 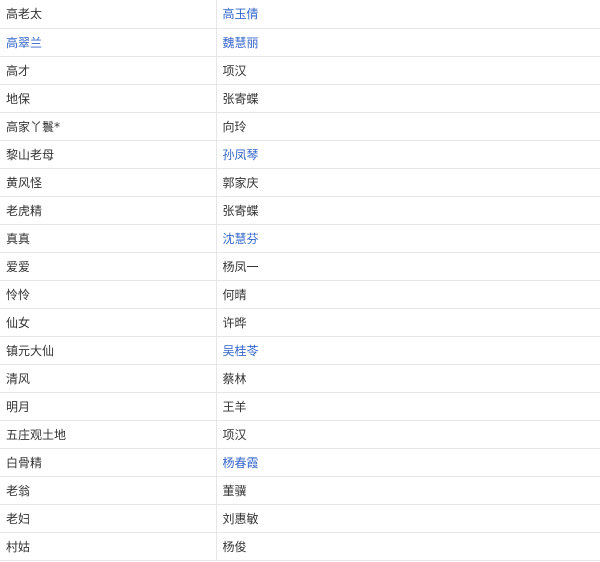 What do you see at coordinates (108, 406) in the screenshot?
I see `role-cell: 明月` at bounding box center [108, 406].